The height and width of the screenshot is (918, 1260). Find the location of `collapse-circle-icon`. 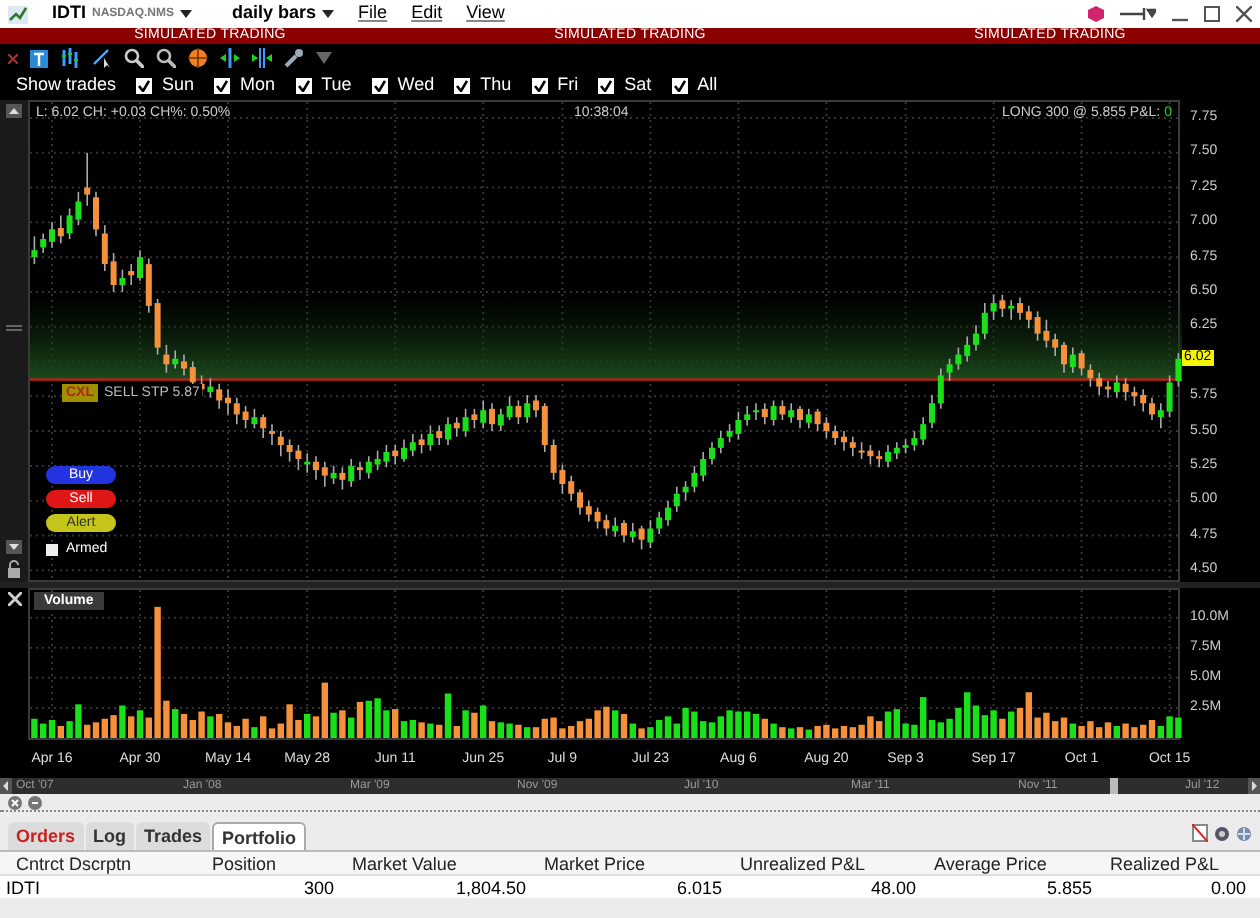

collapse-circle-icon is located at coordinates (35, 802).